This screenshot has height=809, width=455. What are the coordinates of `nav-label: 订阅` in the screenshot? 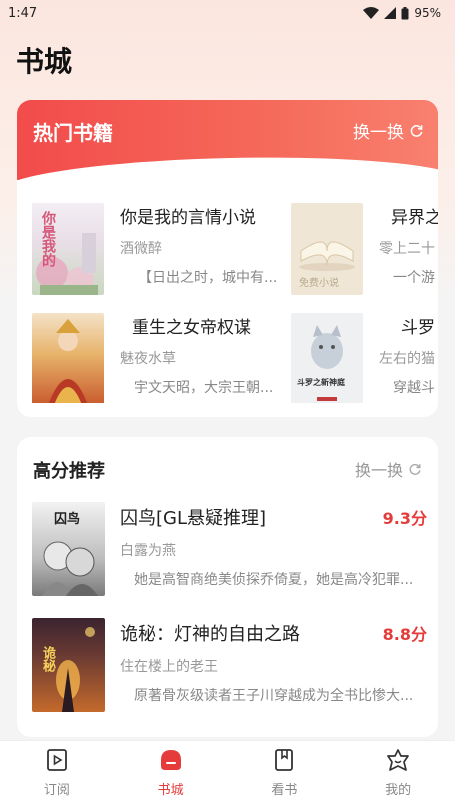 It's located at (56, 790).